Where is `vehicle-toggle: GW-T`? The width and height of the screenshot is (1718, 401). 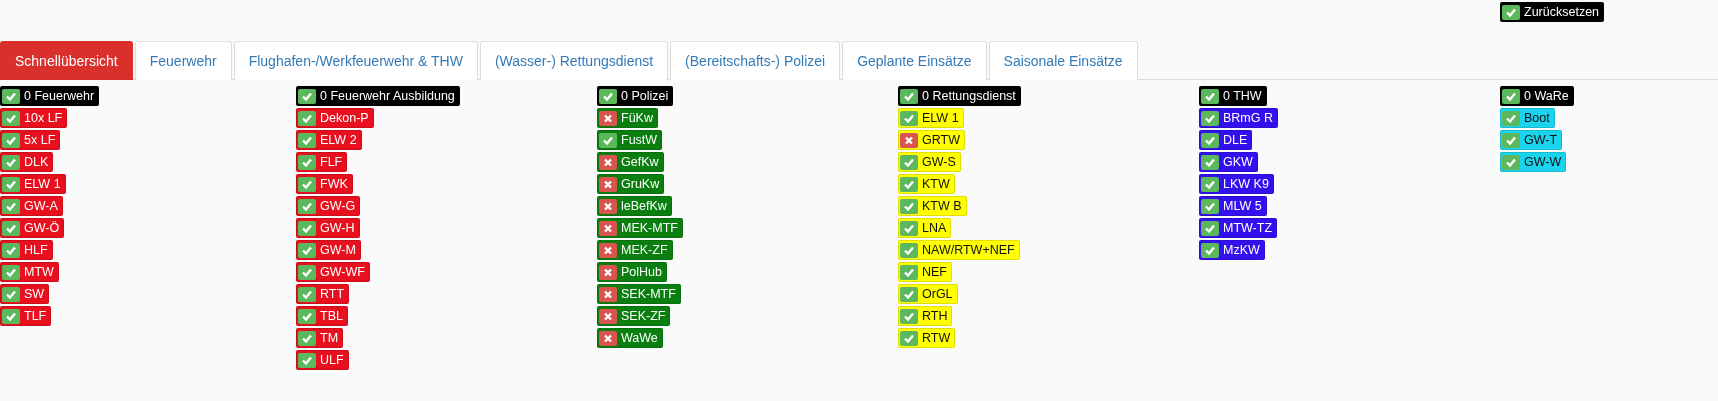 vehicle-toggle: GW-T is located at coordinates (1531, 140).